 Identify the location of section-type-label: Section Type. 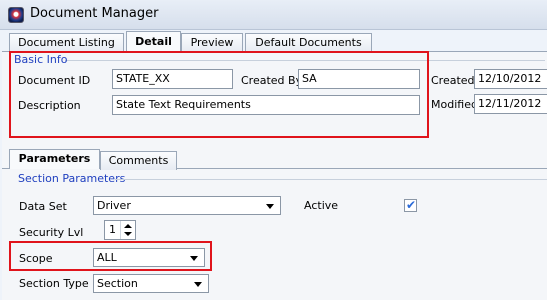
(54, 283).